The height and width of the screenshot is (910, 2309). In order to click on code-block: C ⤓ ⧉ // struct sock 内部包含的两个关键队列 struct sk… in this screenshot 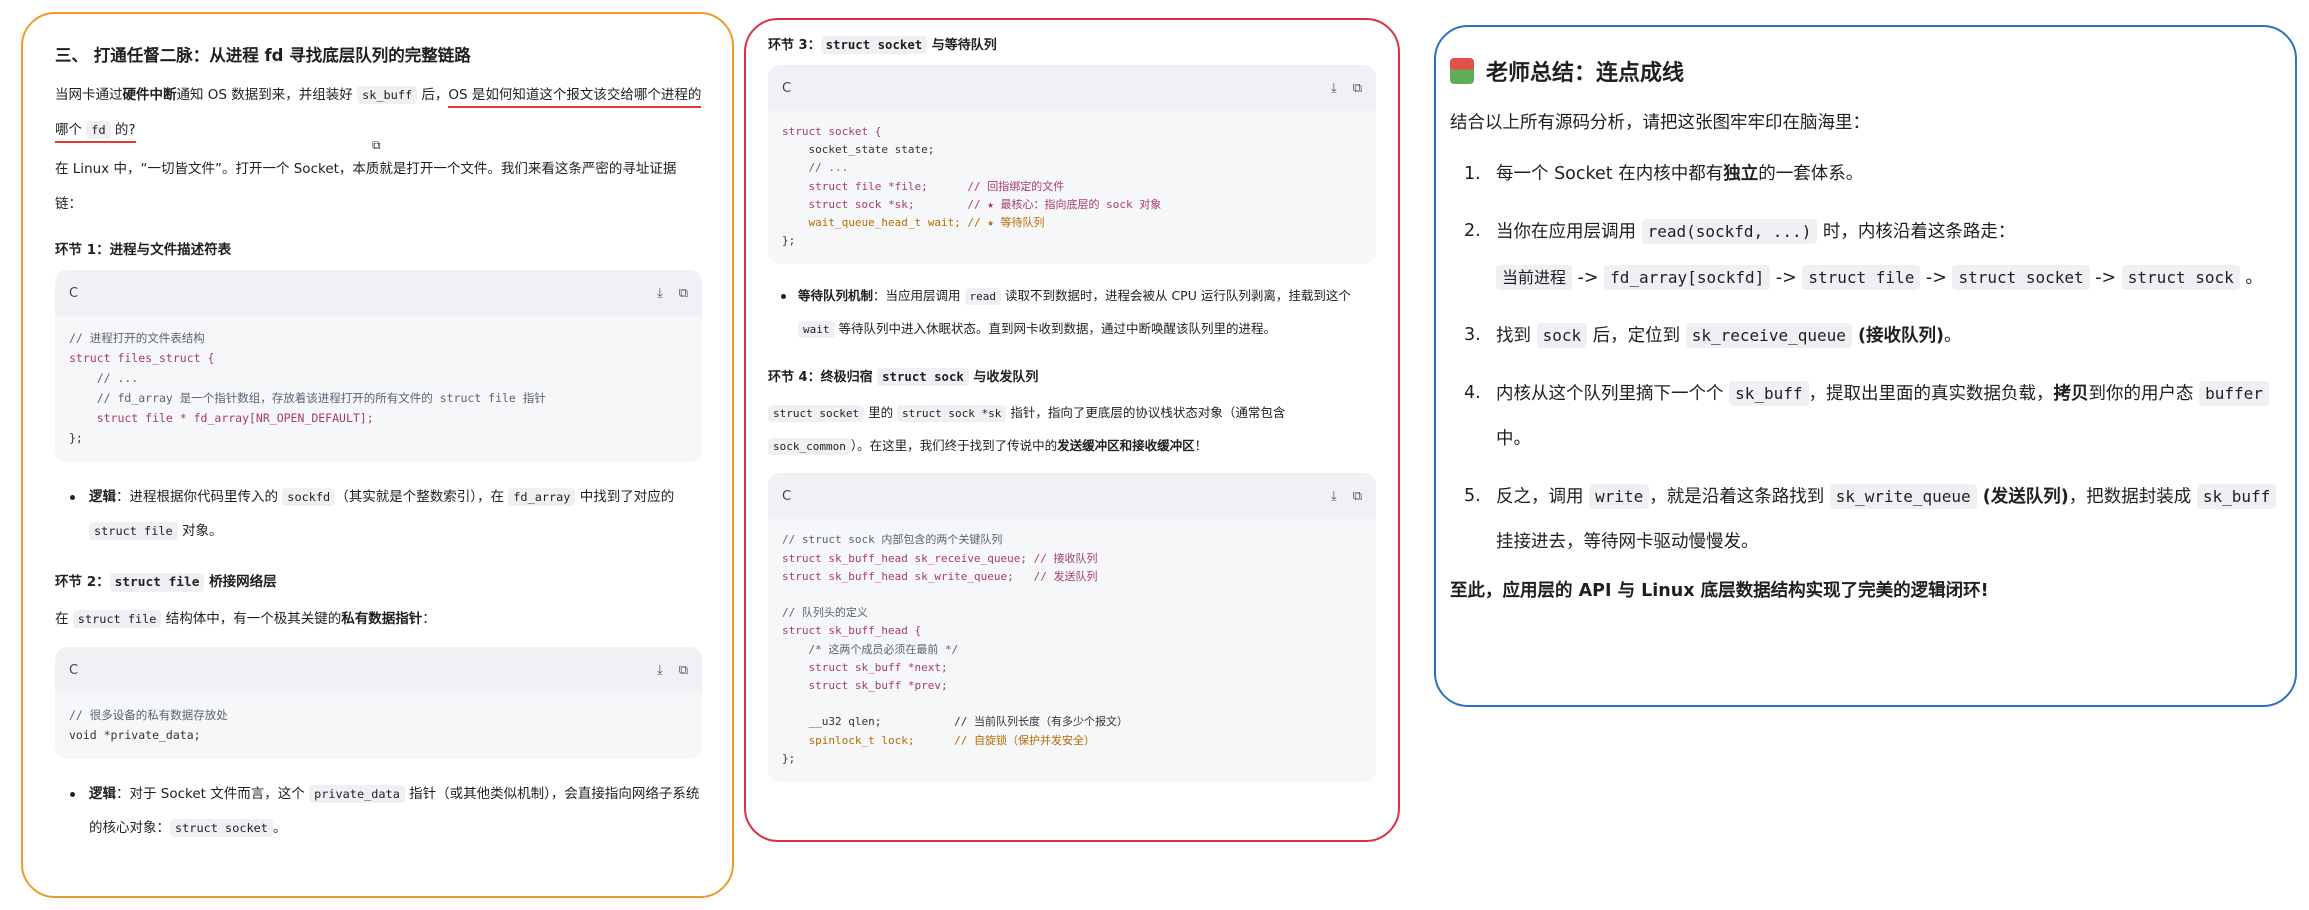, I will do `click(1072, 628)`.